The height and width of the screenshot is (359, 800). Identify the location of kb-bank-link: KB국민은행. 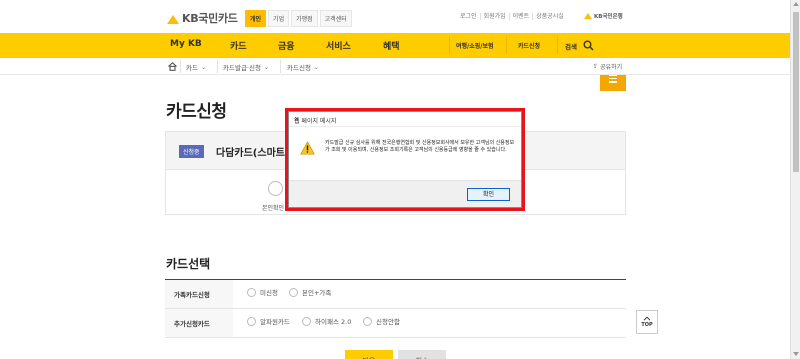
(603, 16).